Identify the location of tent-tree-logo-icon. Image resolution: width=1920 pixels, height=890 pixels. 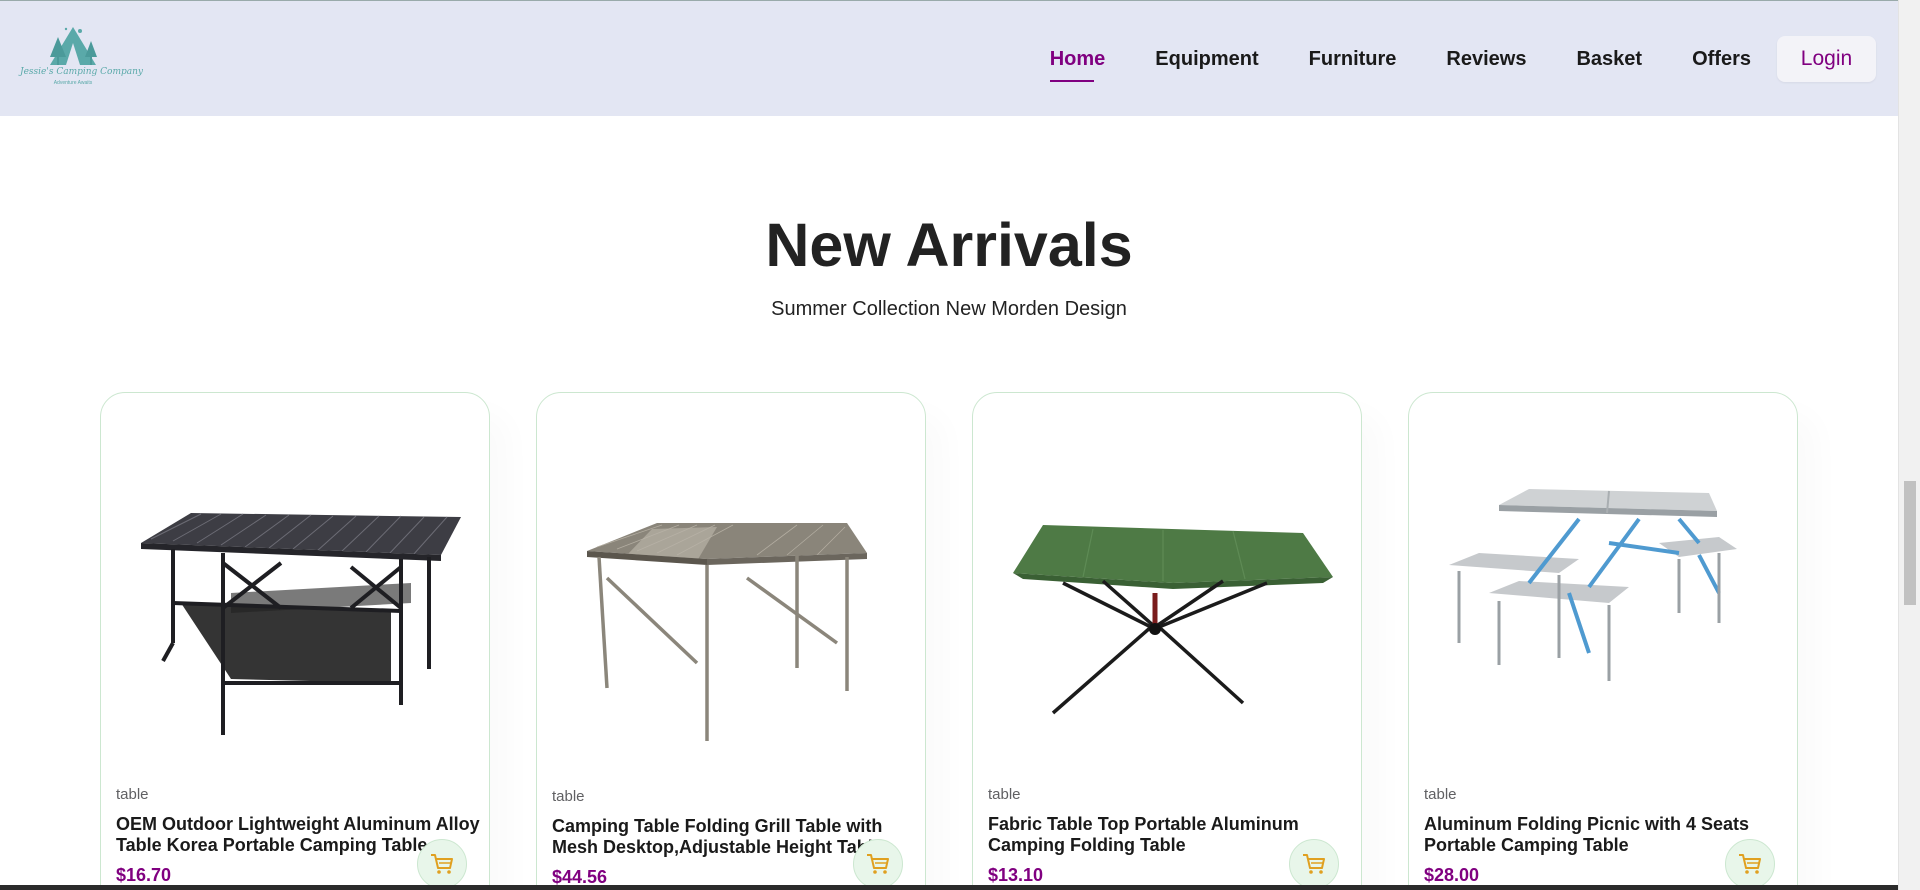
(73, 46).